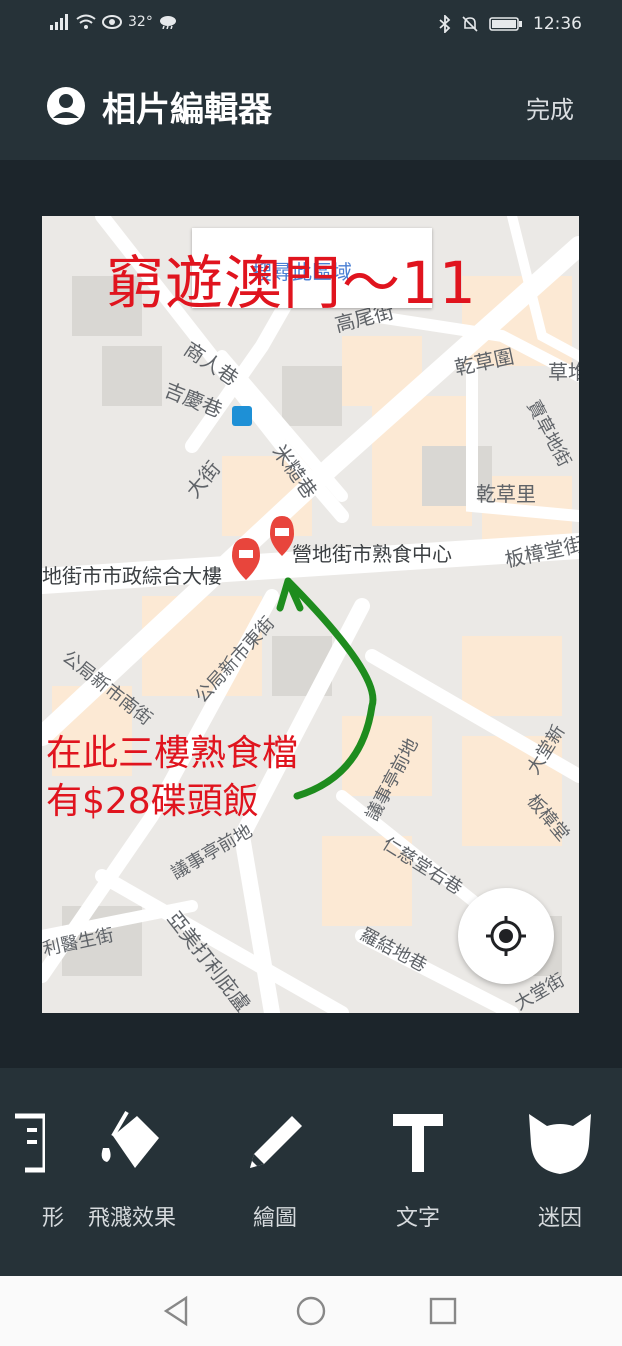 The image size is (622, 1346). I want to click on poi-label: 地街市市政綜合大樓, so click(132, 576).